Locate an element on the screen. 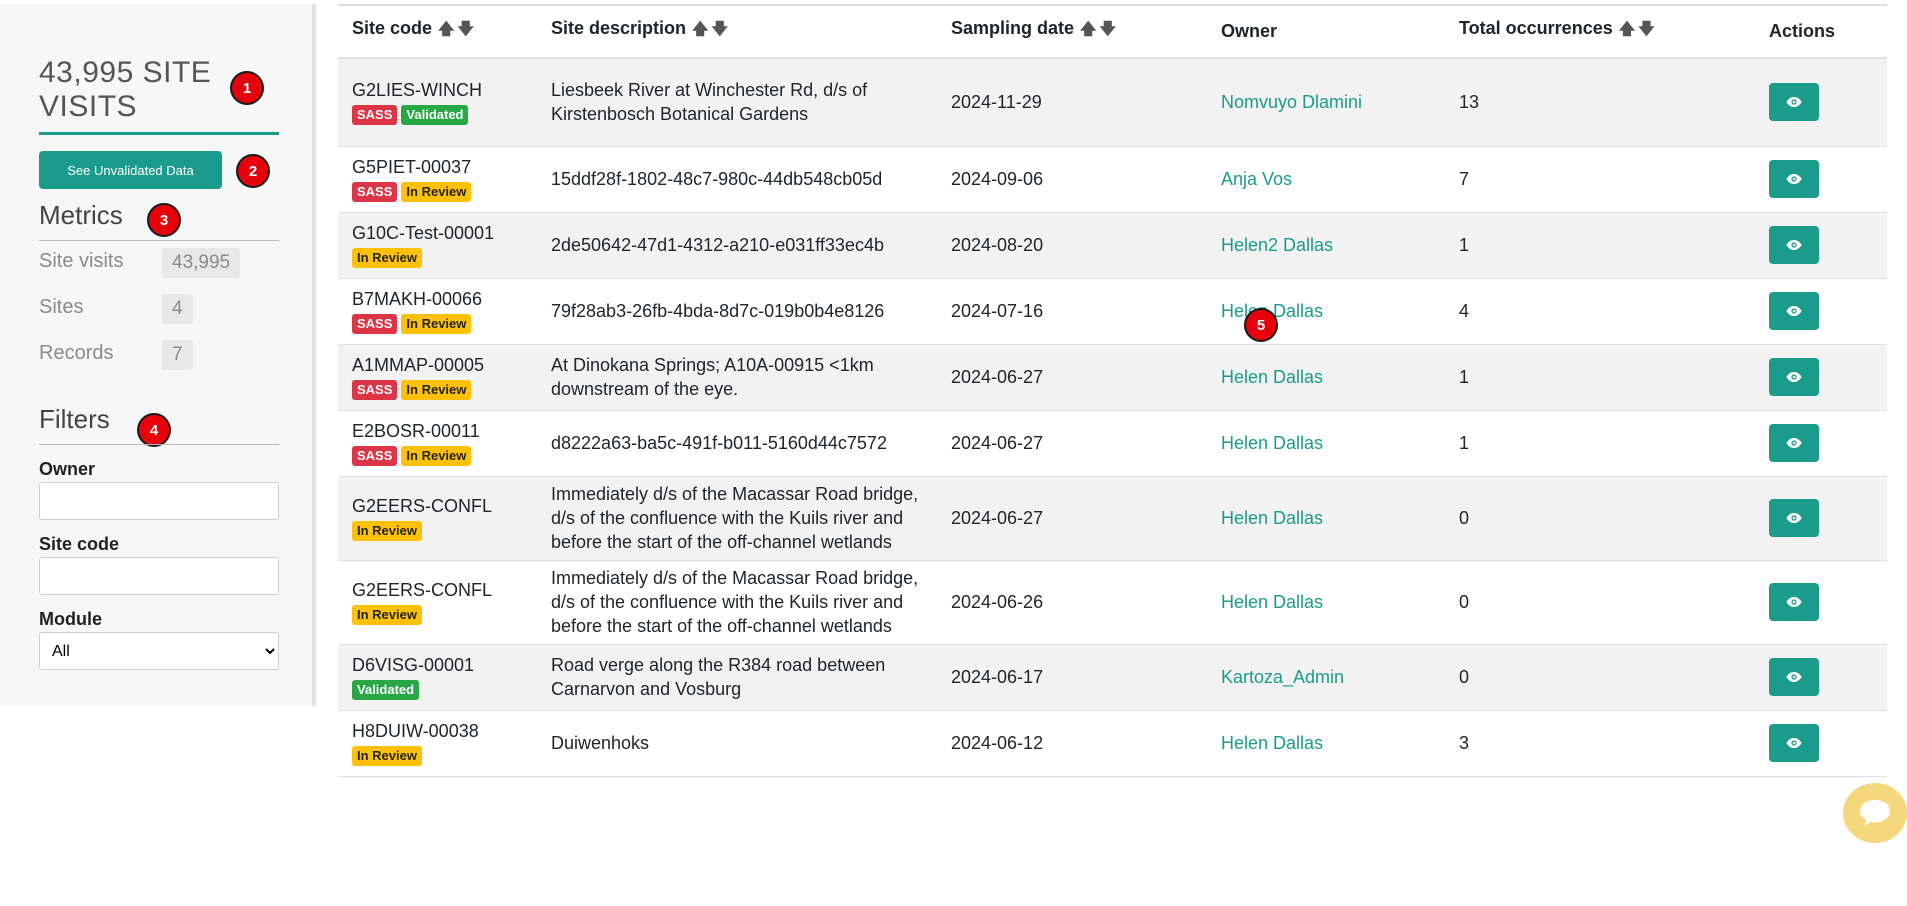  metric-label-sites: Sites is located at coordinates (61, 307).